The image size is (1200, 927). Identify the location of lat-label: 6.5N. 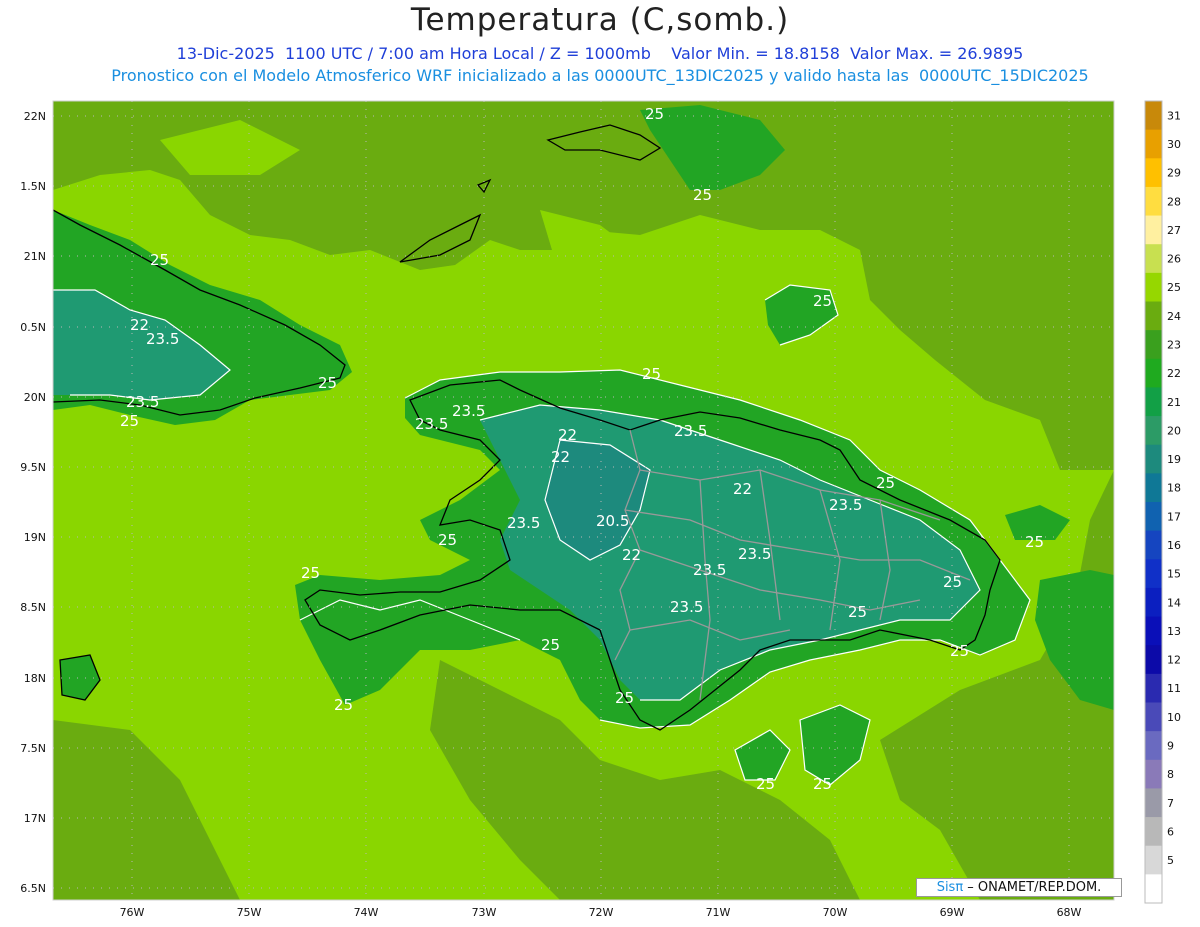
(33, 888).